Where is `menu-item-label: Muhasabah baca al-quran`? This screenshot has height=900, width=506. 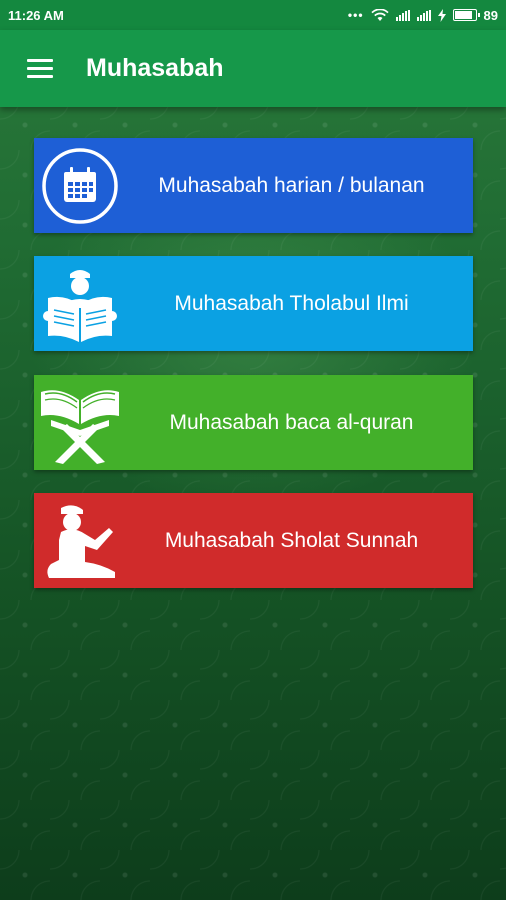
menu-item-label: Muhasabah baca al-quran is located at coordinates (291, 422).